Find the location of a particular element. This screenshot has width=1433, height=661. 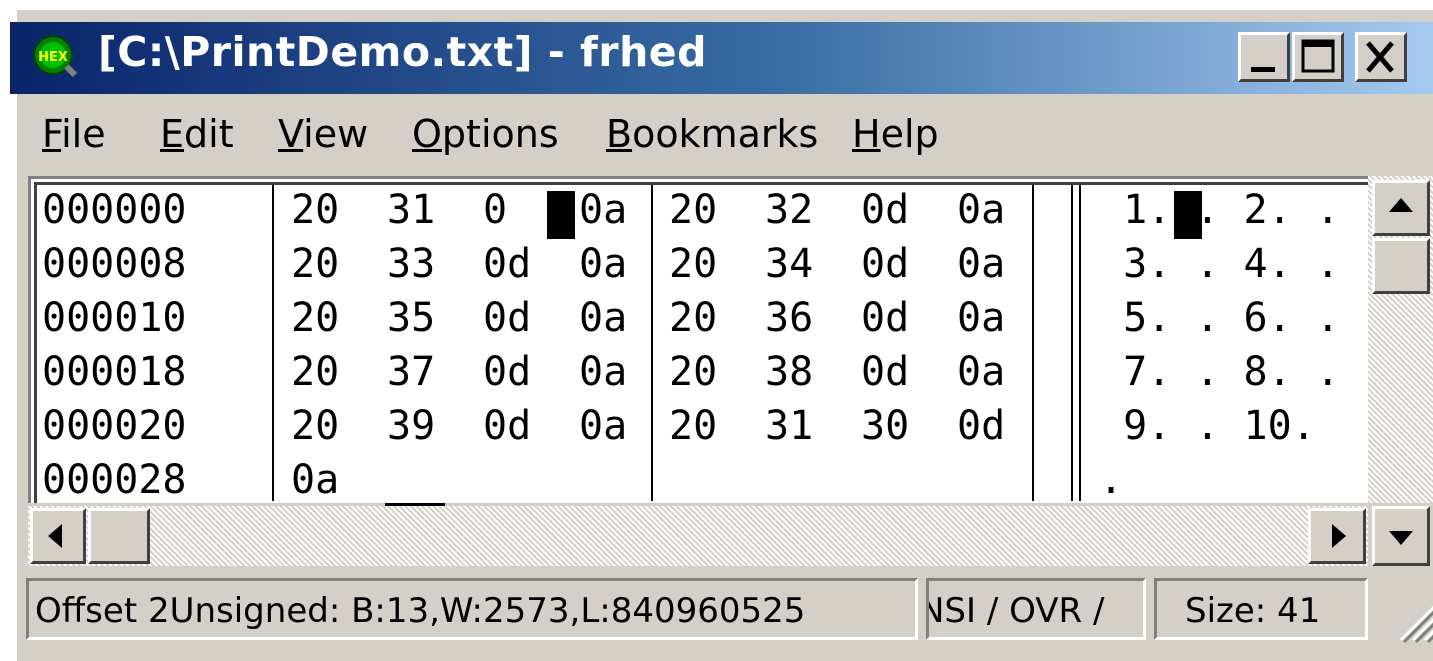

hex-cursor is located at coordinates (561, 215).